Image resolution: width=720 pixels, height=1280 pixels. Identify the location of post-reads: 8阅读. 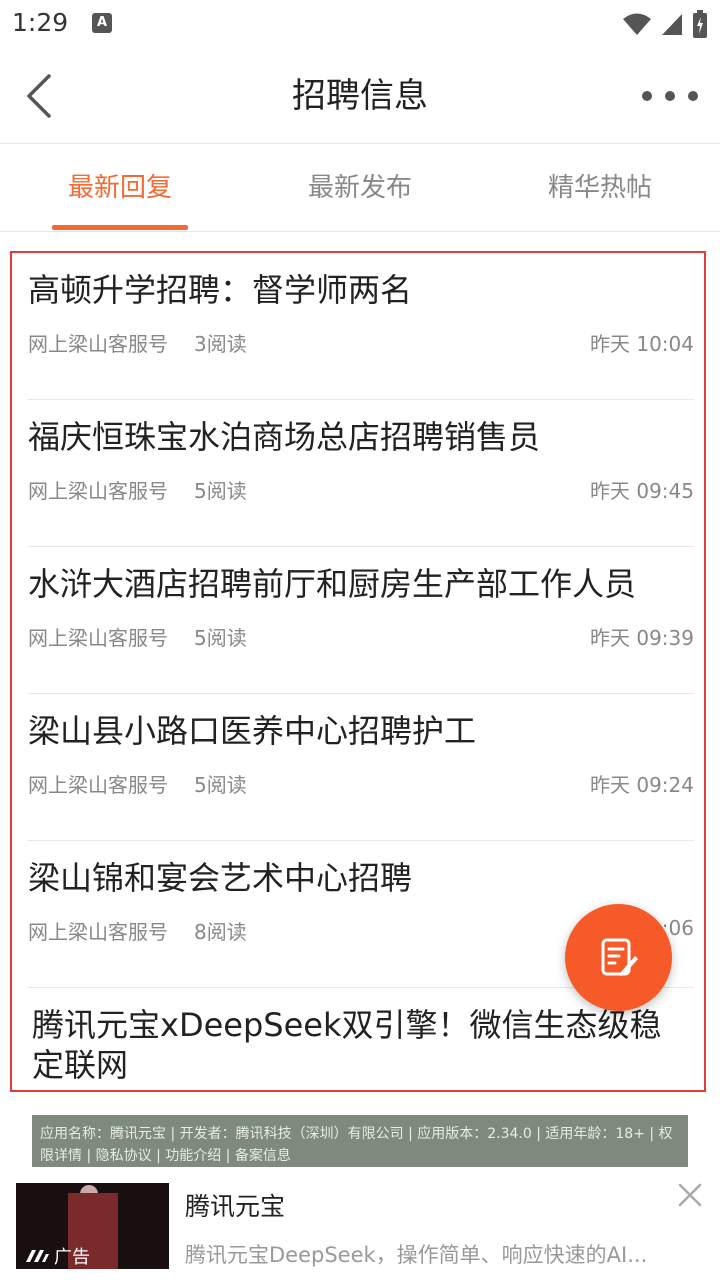
(220, 932).